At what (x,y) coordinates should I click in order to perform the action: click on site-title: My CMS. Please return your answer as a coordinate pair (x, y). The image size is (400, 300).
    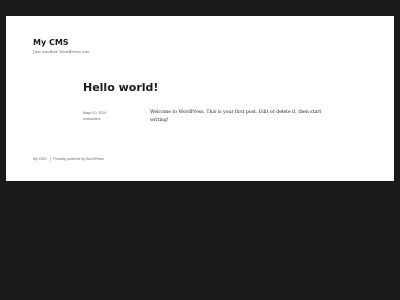
    Looking at the image, I should click on (51, 42).